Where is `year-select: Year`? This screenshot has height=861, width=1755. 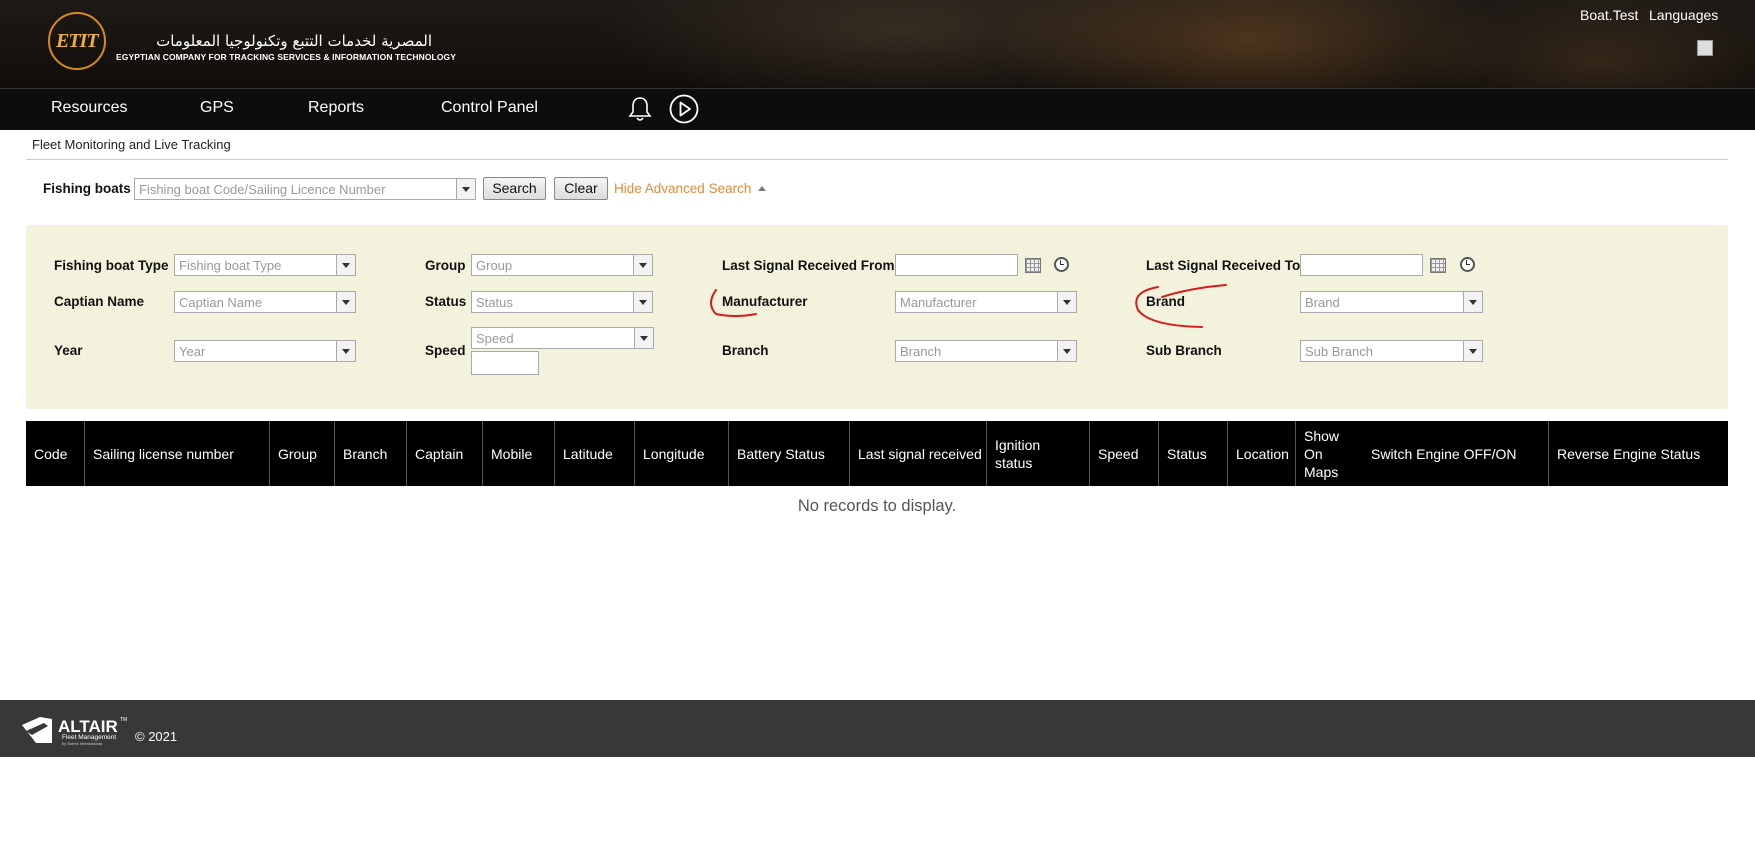 year-select: Year is located at coordinates (265, 351).